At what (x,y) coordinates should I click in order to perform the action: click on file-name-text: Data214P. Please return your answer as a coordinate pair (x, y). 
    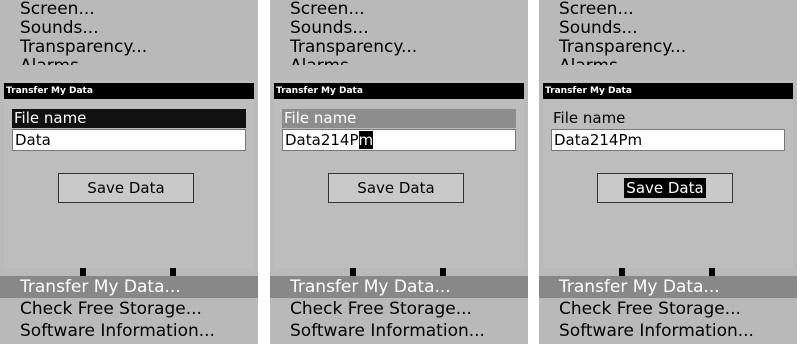
    Looking at the image, I should click on (322, 140).